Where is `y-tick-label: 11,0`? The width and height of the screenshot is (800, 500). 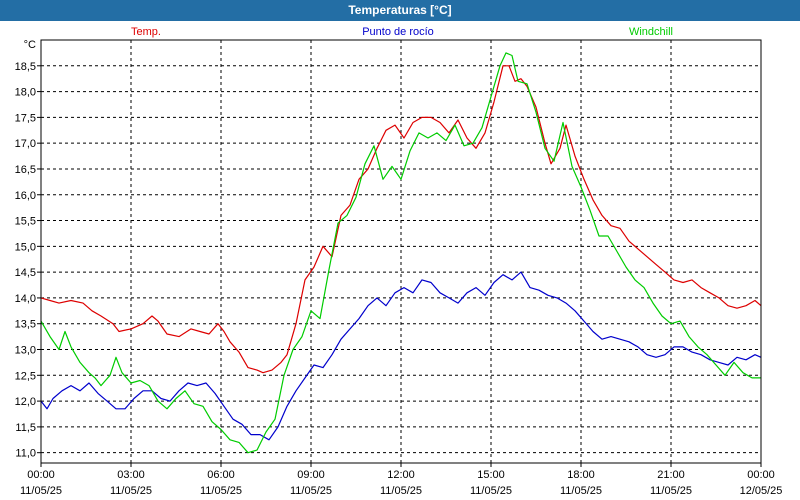 y-tick-label: 11,0 is located at coordinates (25, 454).